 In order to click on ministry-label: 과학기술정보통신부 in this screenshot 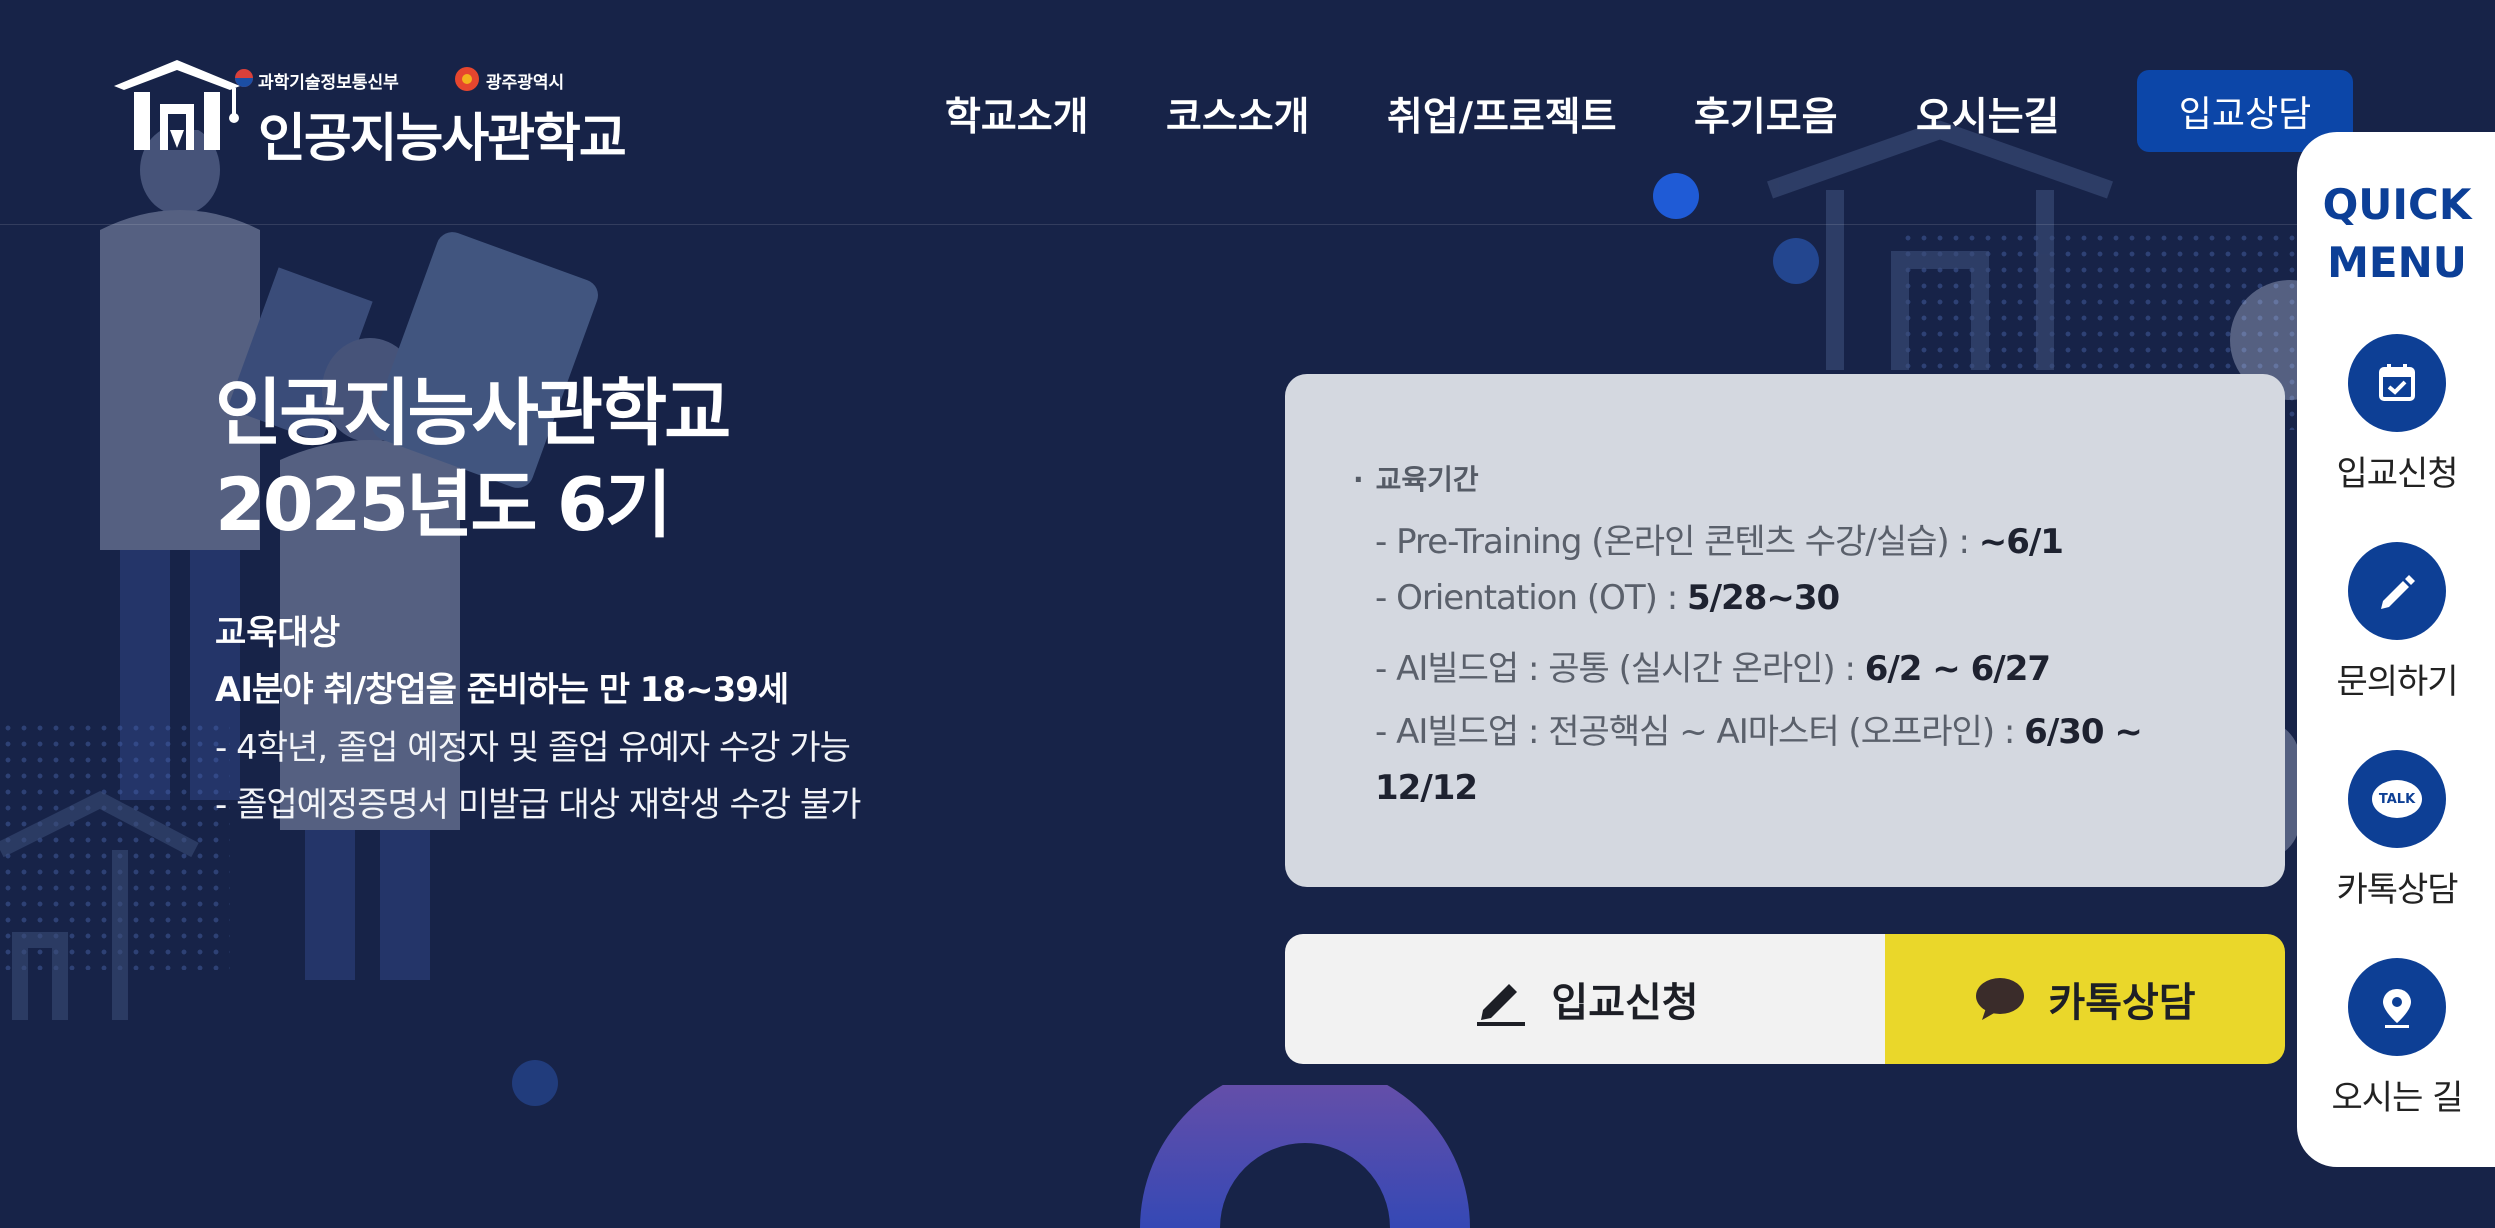, I will do `click(328, 83)`.